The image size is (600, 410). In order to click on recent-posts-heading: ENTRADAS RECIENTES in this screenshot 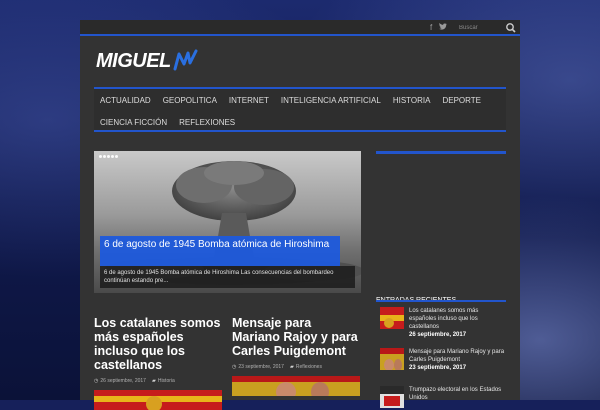, I will do `click(441, 296)`.